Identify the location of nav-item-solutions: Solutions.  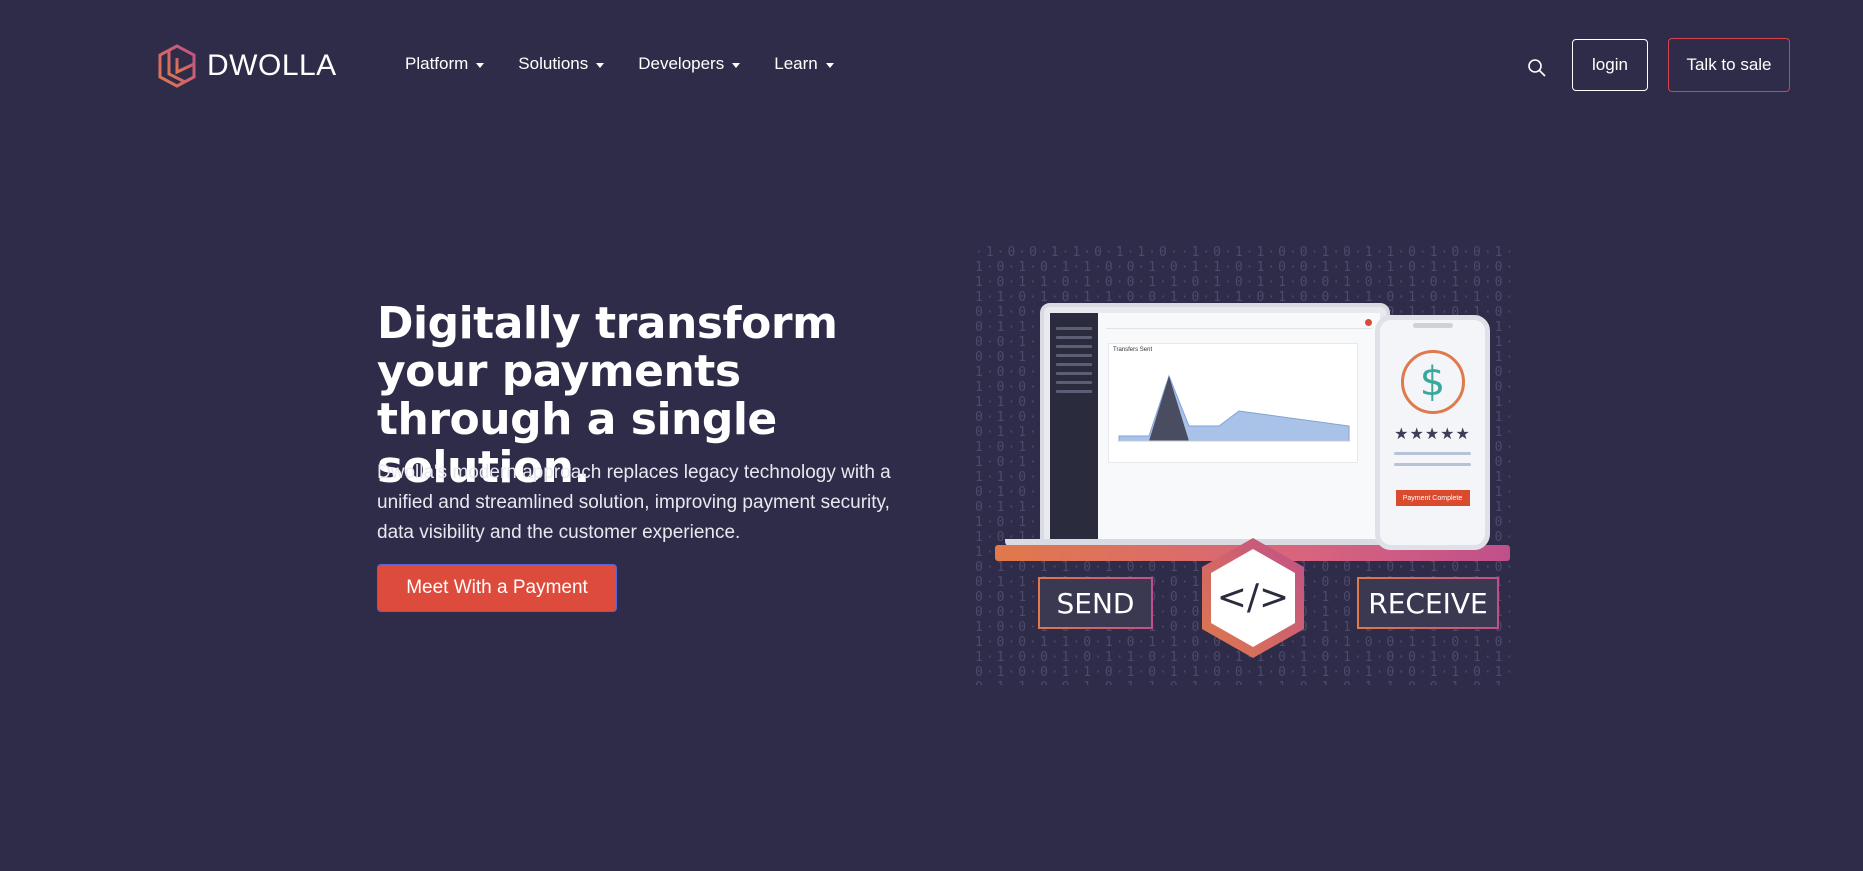
(561, 64).